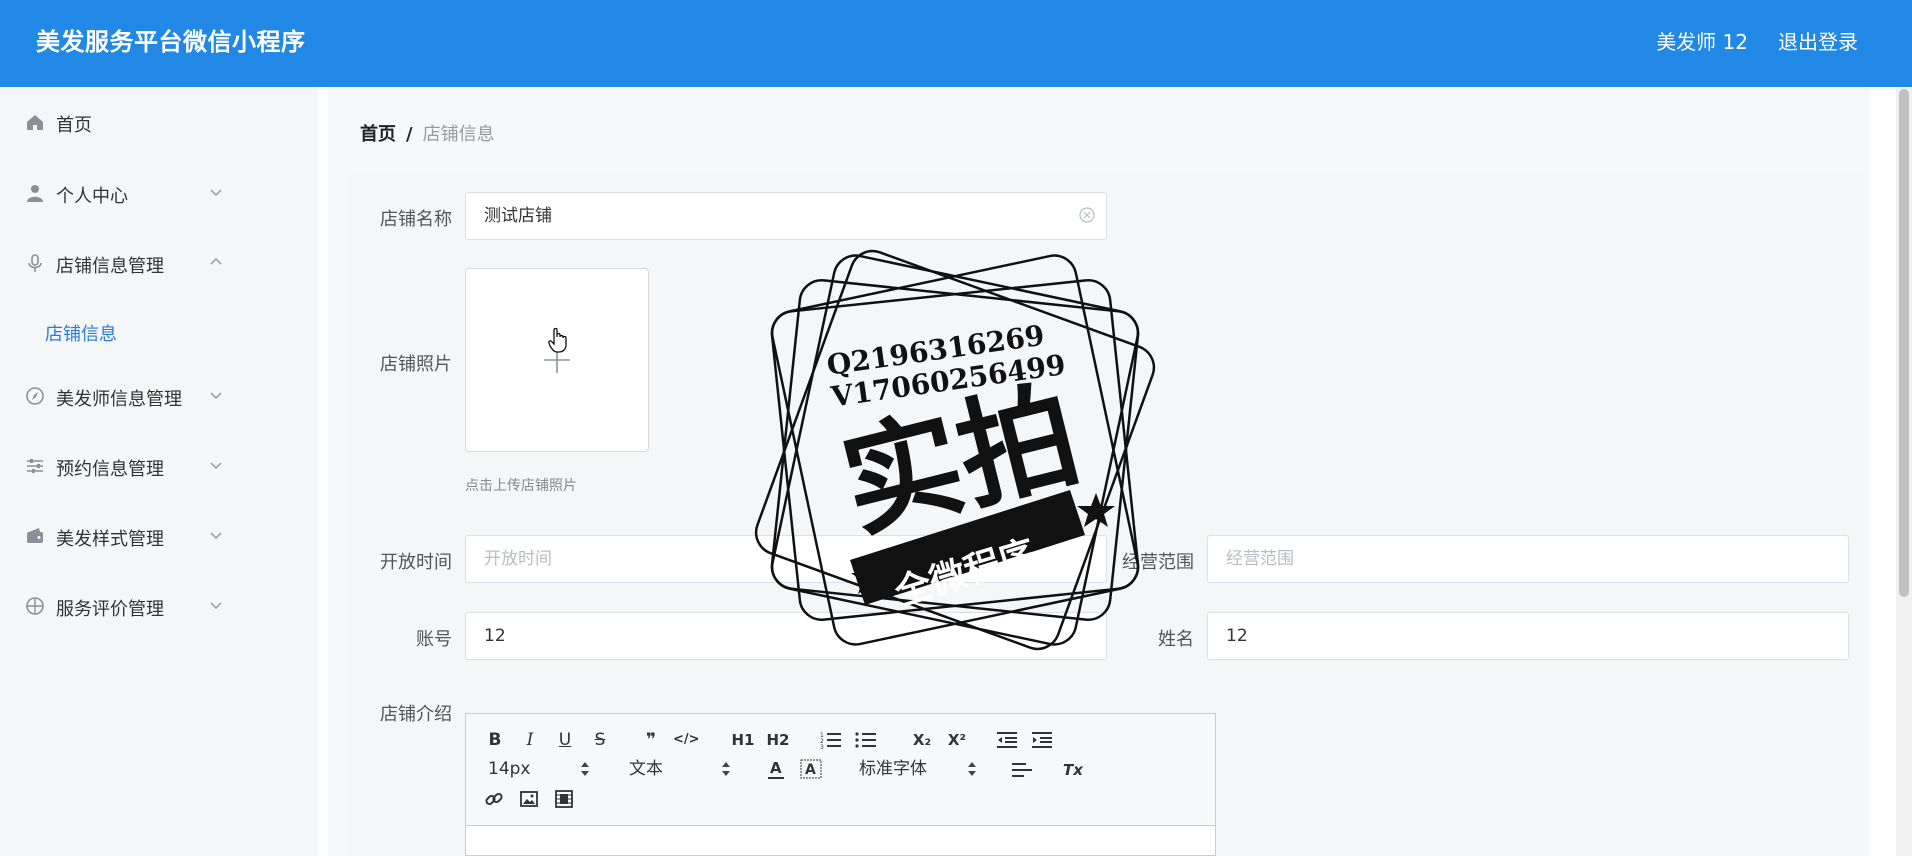  Describe the element at coordinates (651, 740) in the screenshot. I see `blockquote-button: ❞` at that location.